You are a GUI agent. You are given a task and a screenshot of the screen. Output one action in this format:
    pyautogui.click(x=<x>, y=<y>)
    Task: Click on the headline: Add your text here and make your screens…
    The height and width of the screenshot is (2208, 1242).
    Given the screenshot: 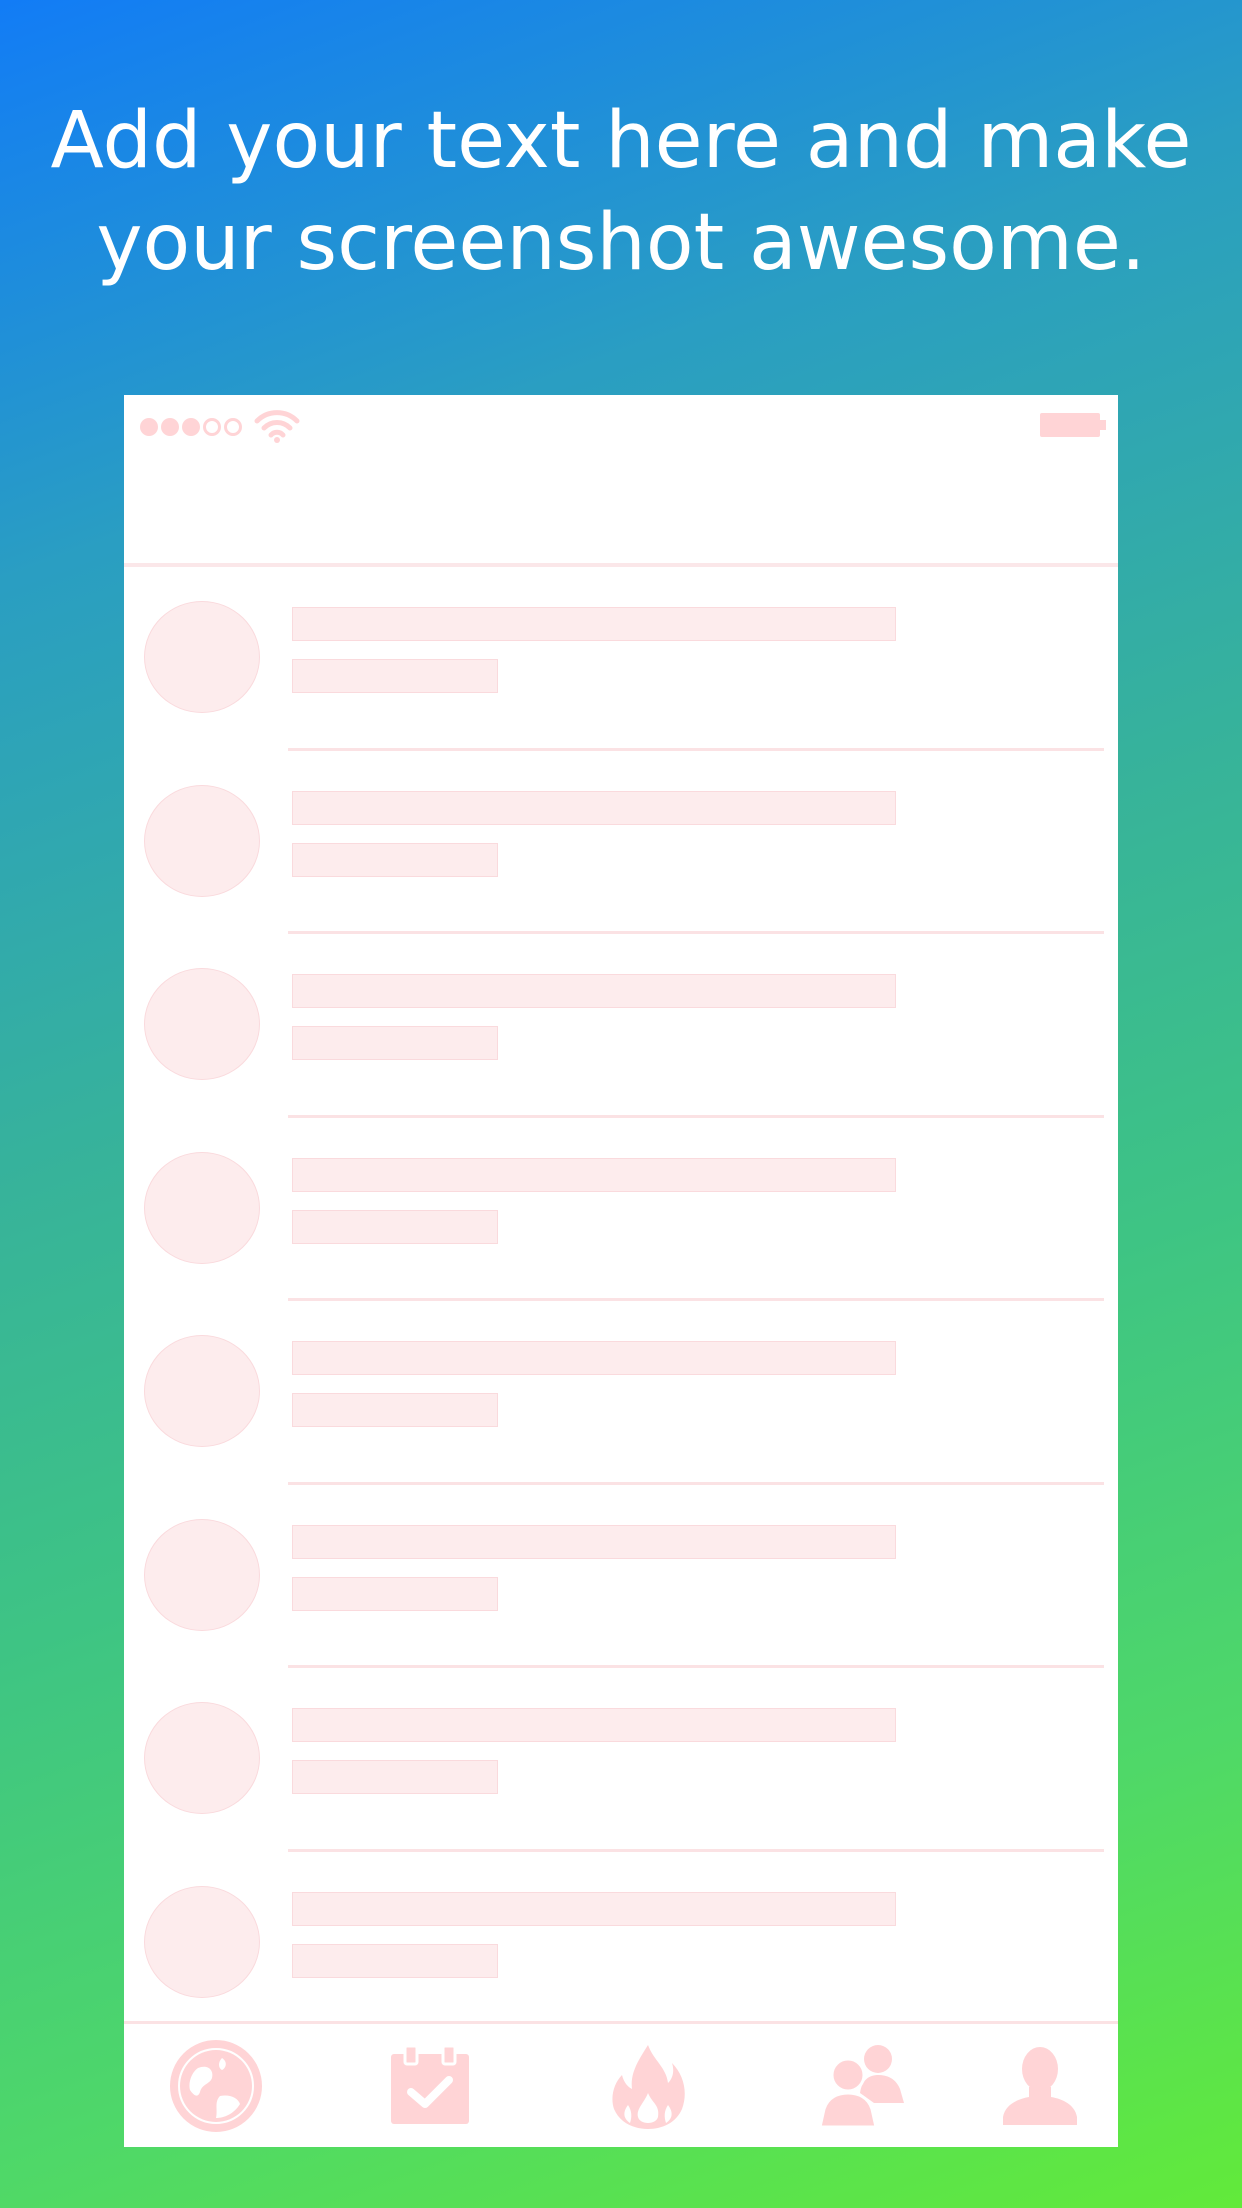 What is the action you would take?
    pyautogui.click(x=621, y=192)
    